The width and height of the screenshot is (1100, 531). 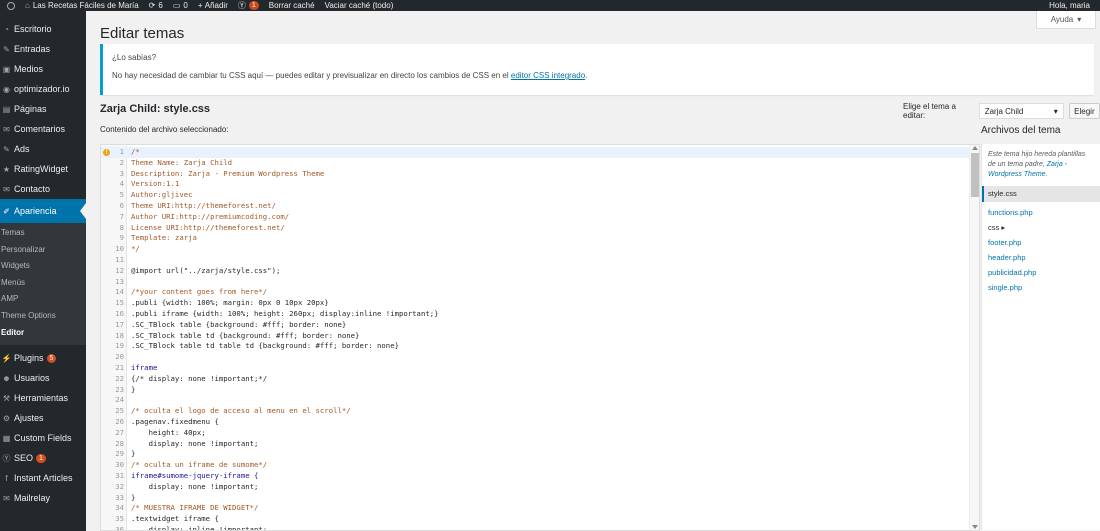 I want to click on line-number: 9, so click(x=121, y=238).